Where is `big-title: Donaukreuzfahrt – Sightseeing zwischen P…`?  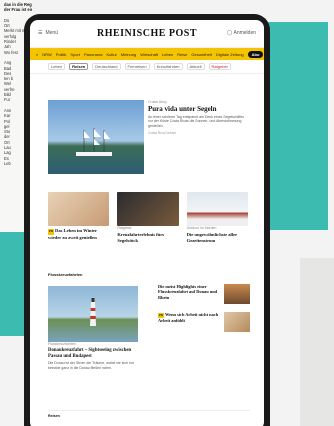 big-title: Donaukreuzfahrt – Sightseeing zwischen P… is located at coordinates (90, 353).